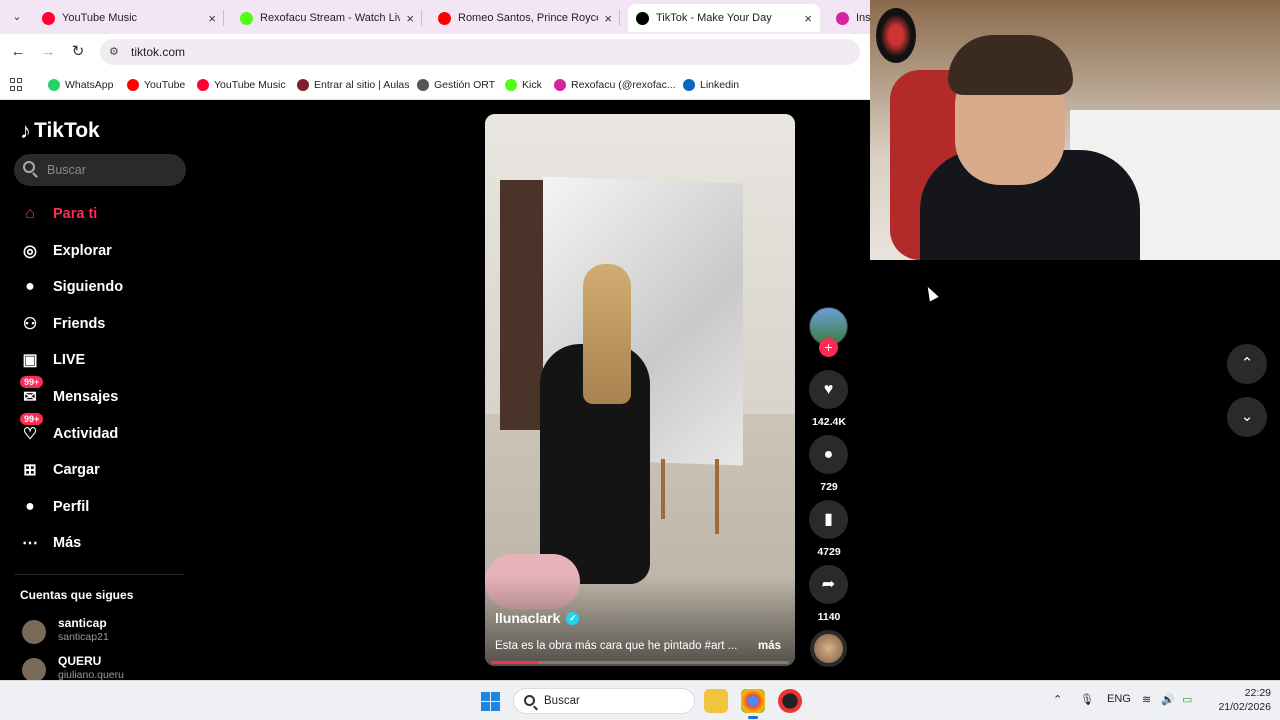 The width and height of the screenshot is (1280, 720). Describe the element at coordinates (114, 51) in the screenshot. I see `site-info-icon: ⚙` at that location.